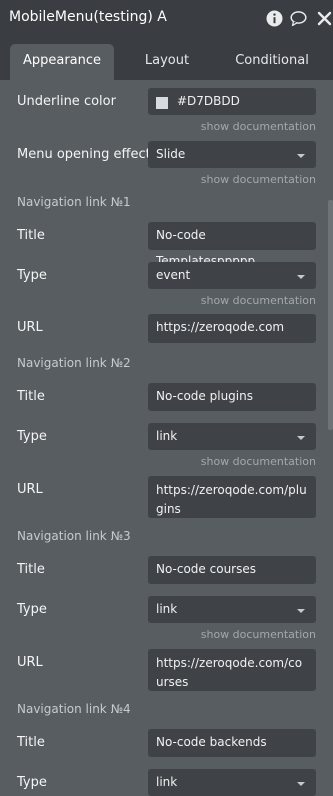  What do you see at coordinates (167, 62) in the screenshot?
I see `tab-layout: Layout` at bounding box center [167, 62].